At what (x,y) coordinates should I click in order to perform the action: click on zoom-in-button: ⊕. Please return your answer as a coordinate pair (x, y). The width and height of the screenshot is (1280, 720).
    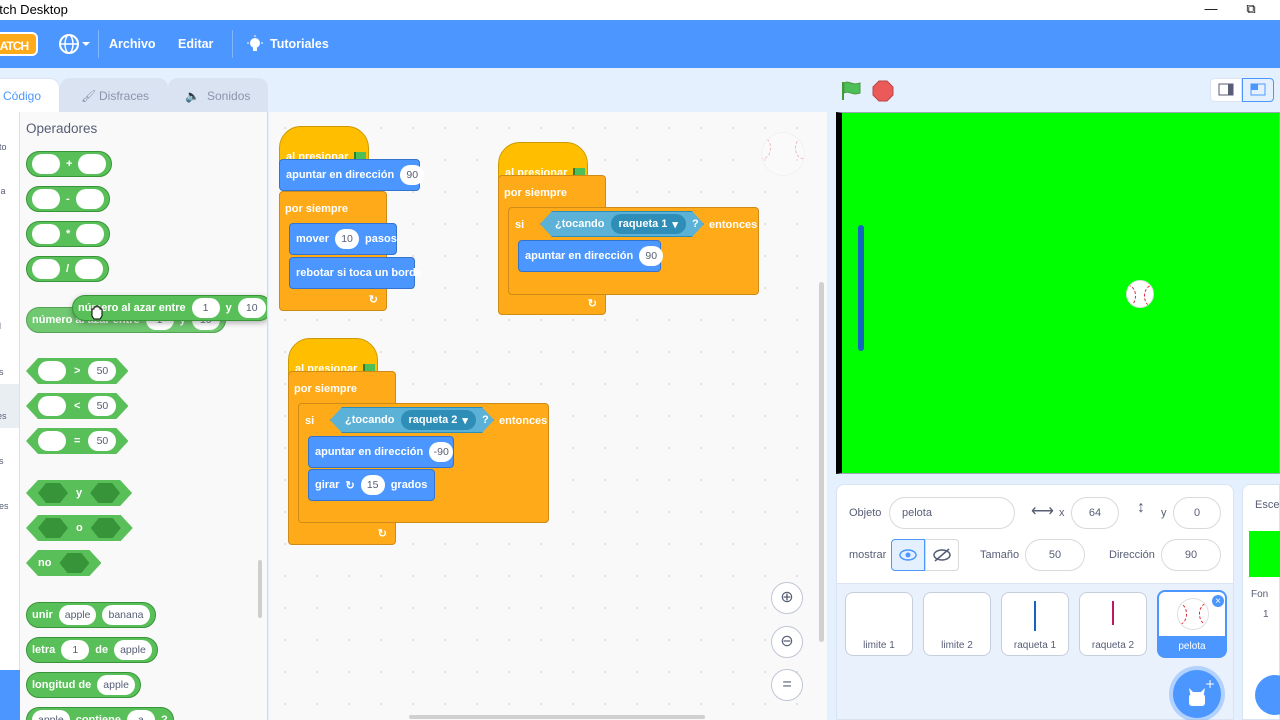
    Looking at the image, I should click on (787, 598).